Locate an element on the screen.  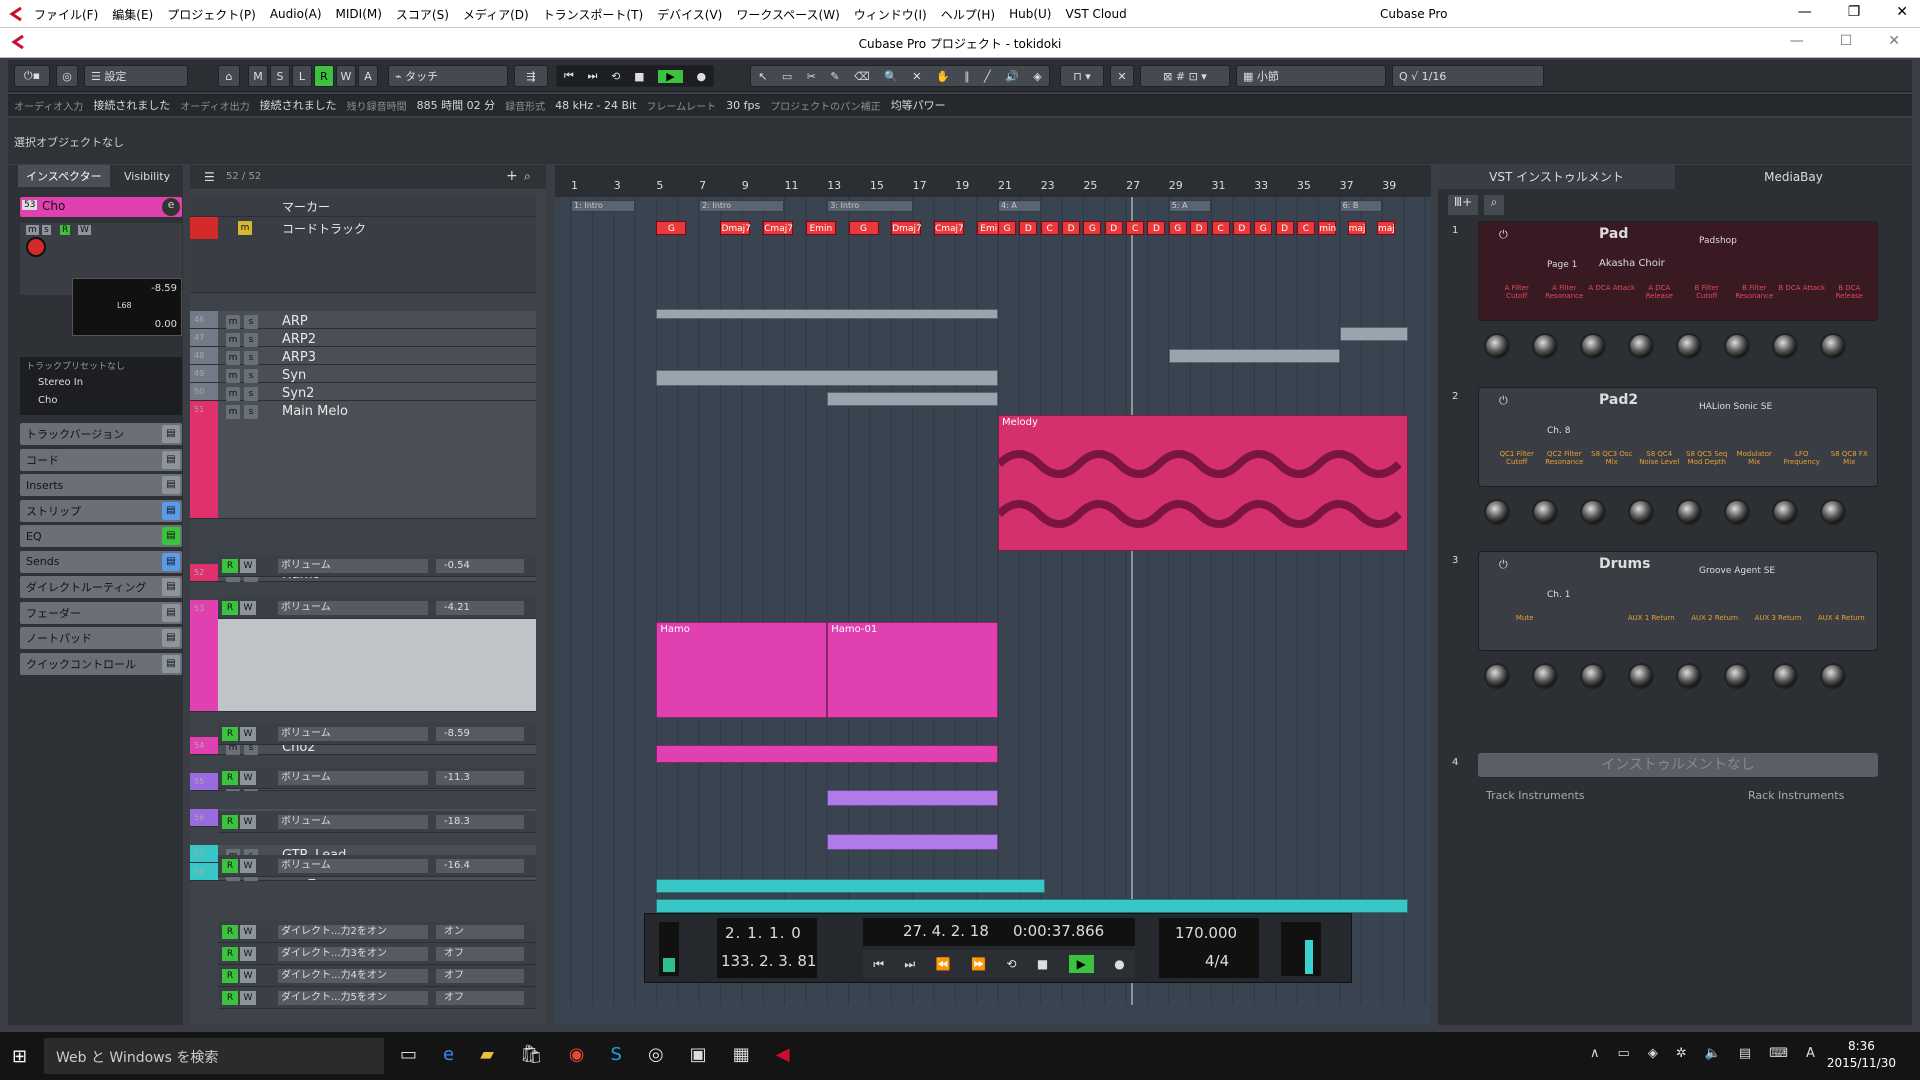
maximize-icon: ☐ is located at coordinates (1846, 41).